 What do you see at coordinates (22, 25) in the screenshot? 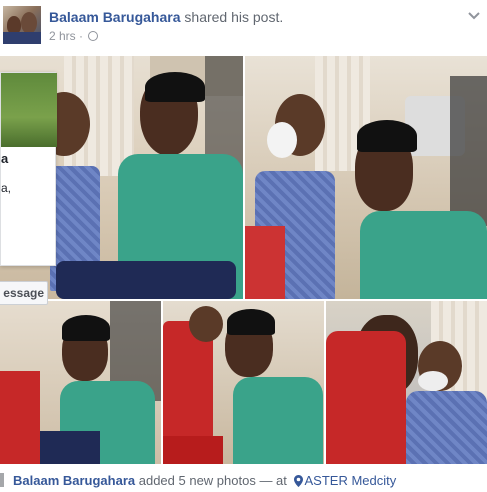
I see `avatar` at bounding box center [22, 25].